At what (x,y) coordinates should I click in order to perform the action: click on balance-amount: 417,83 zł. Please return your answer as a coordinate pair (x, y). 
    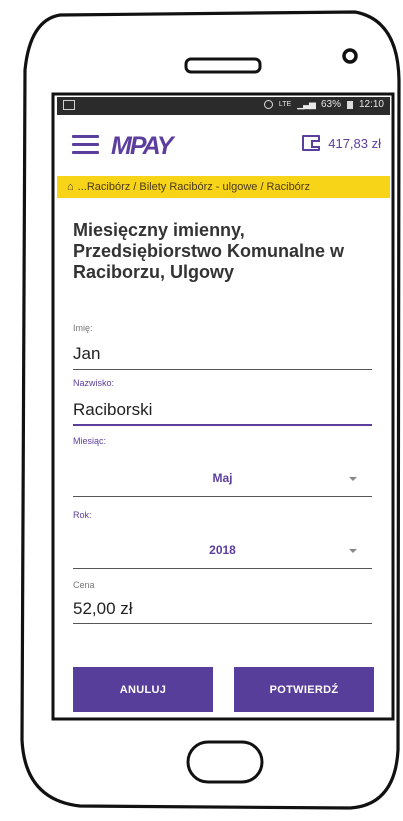
    Looking at the image, I should click on (354, 143).